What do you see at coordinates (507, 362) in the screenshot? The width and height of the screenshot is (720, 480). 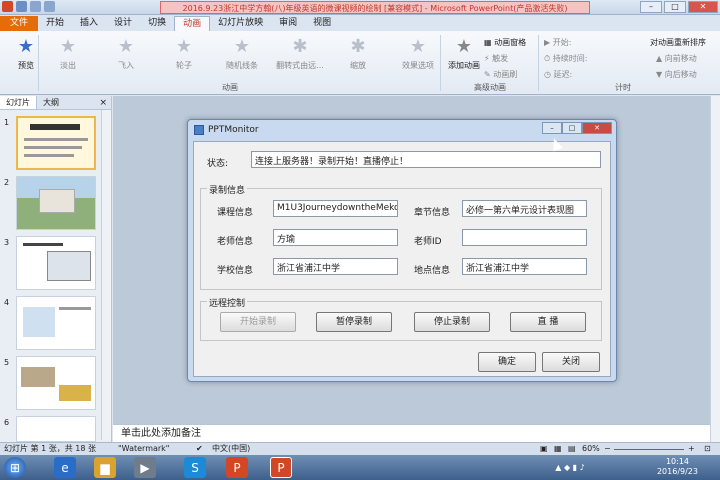 I see `ok-button: 确定` at bounding box center [507, 362].